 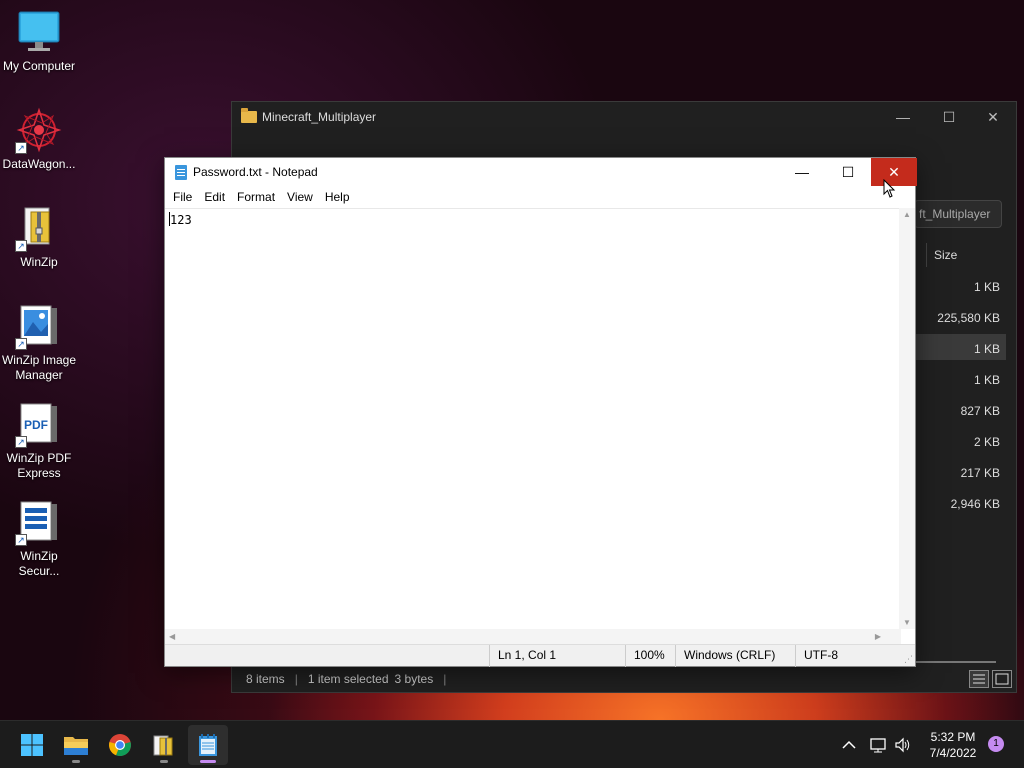 What do you see at coordinates (802, 172) in the screenshot?
I see `notepad-minimize-button: —` at bounding box center [802, 172].